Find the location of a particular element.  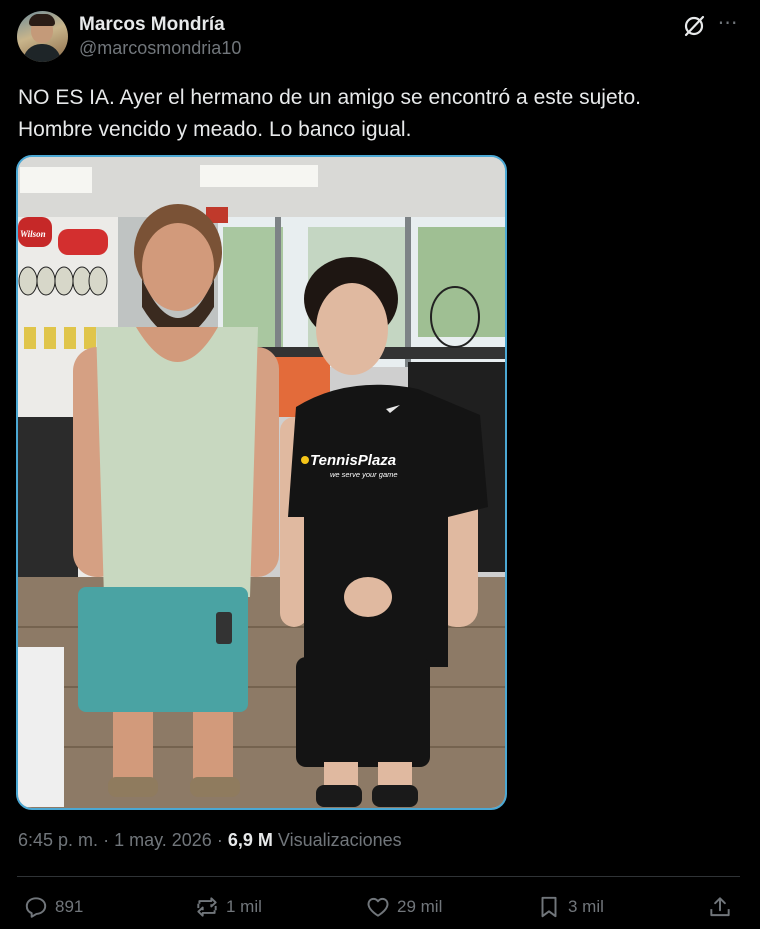

views-count: 6,9 M is located at coordinates (250, 840).